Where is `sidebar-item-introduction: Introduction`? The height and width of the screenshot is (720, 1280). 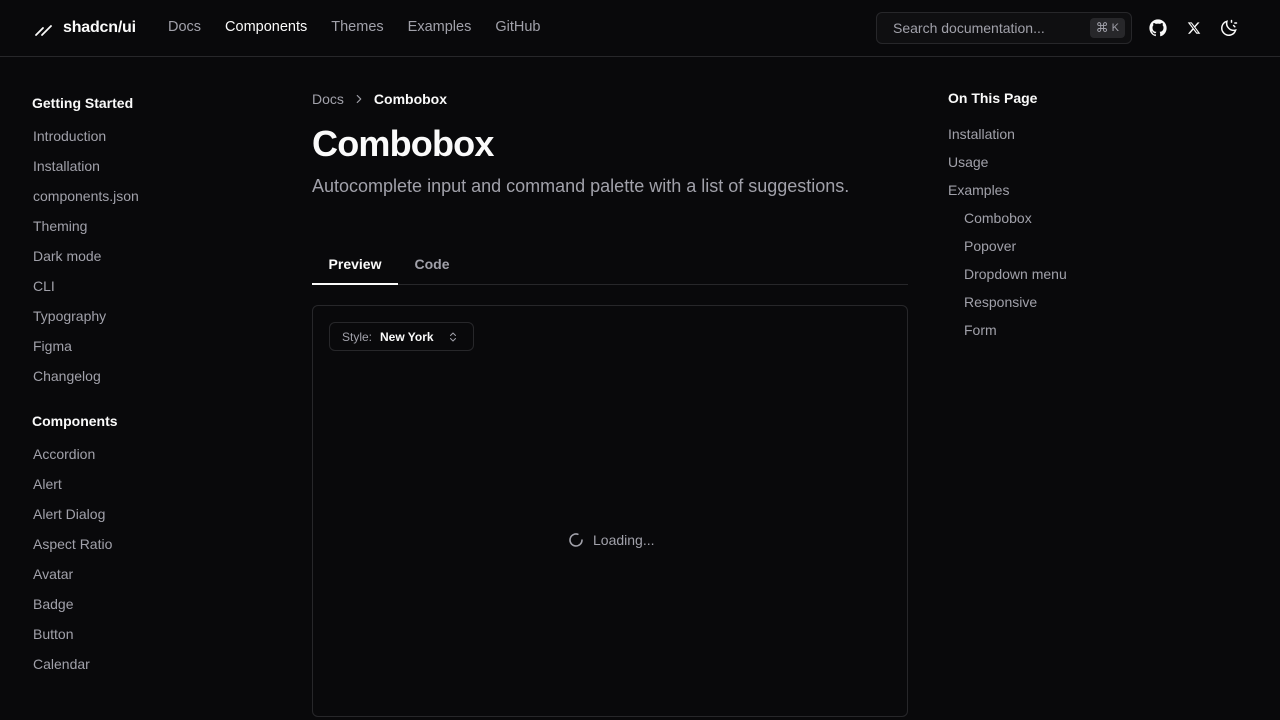 sidebar-item-introduction: Introduction is located at coordinates (69, 136).